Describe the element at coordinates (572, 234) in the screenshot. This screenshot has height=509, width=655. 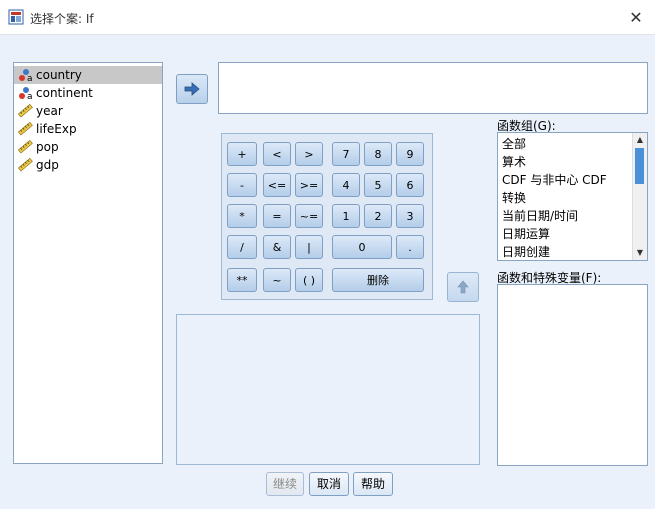
I see `function-group-item: 日期运算` at that location.